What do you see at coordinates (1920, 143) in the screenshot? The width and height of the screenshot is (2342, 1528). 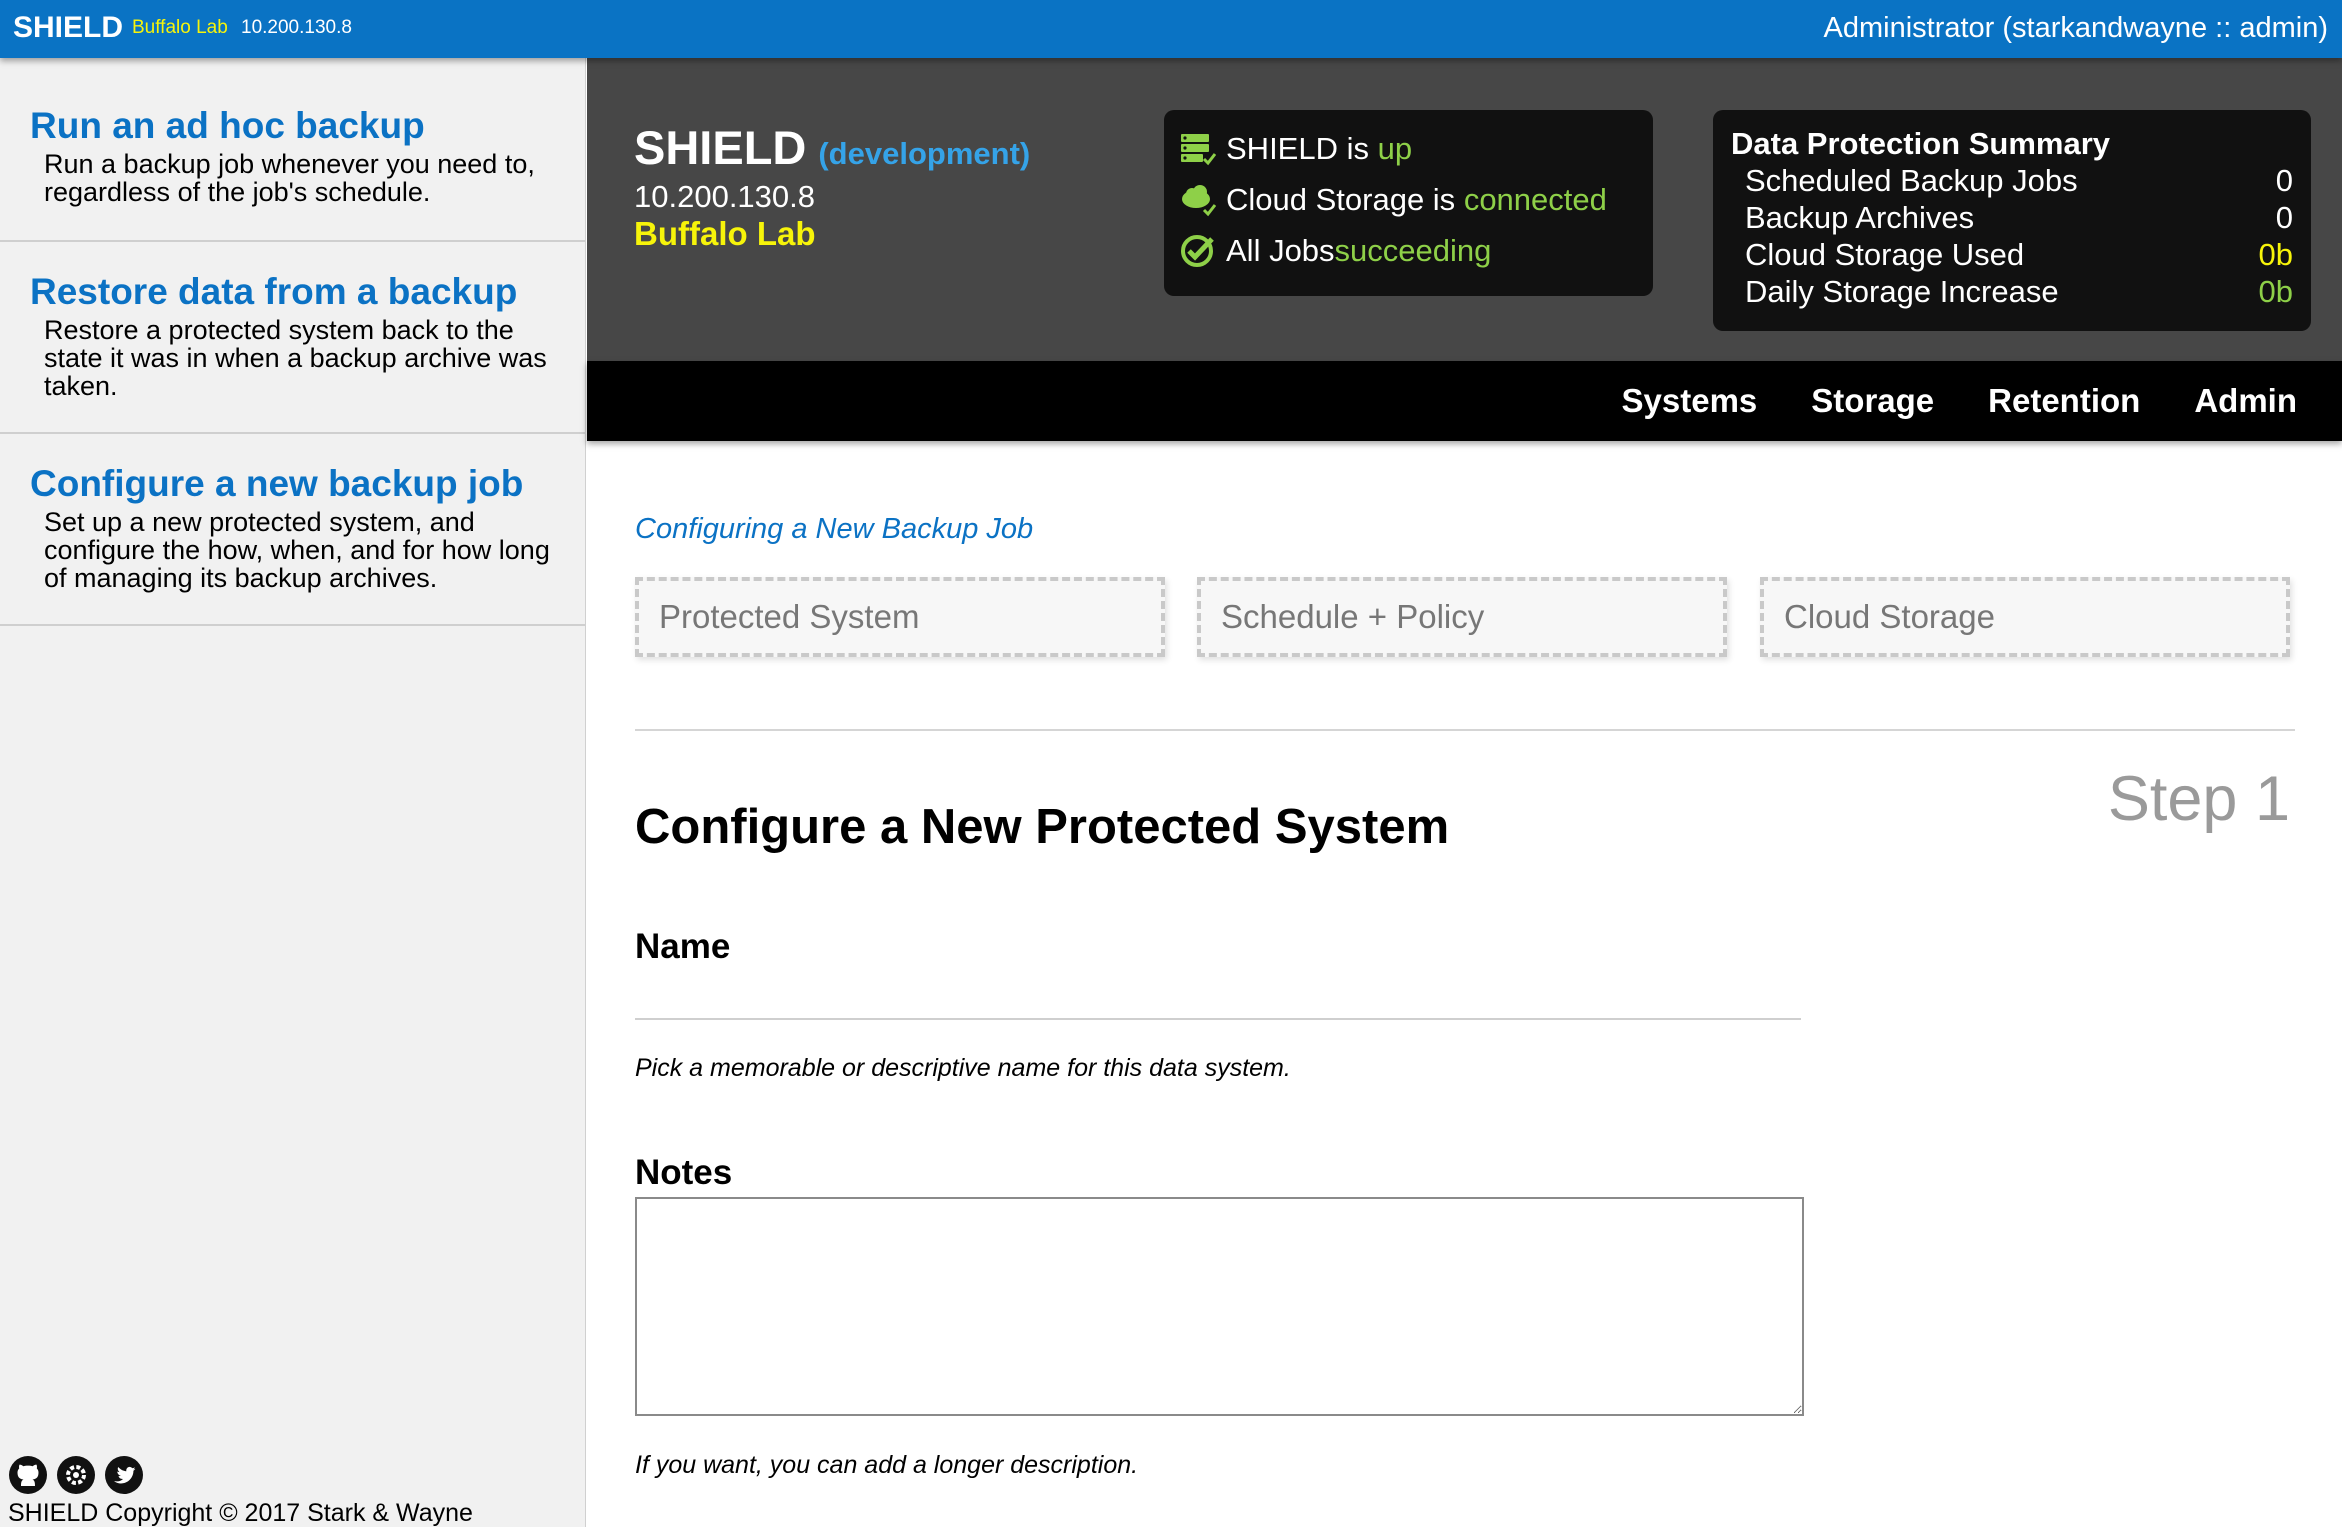 I see `summary-heading: Data Protection Summary` at bounding box center [1920, 143].